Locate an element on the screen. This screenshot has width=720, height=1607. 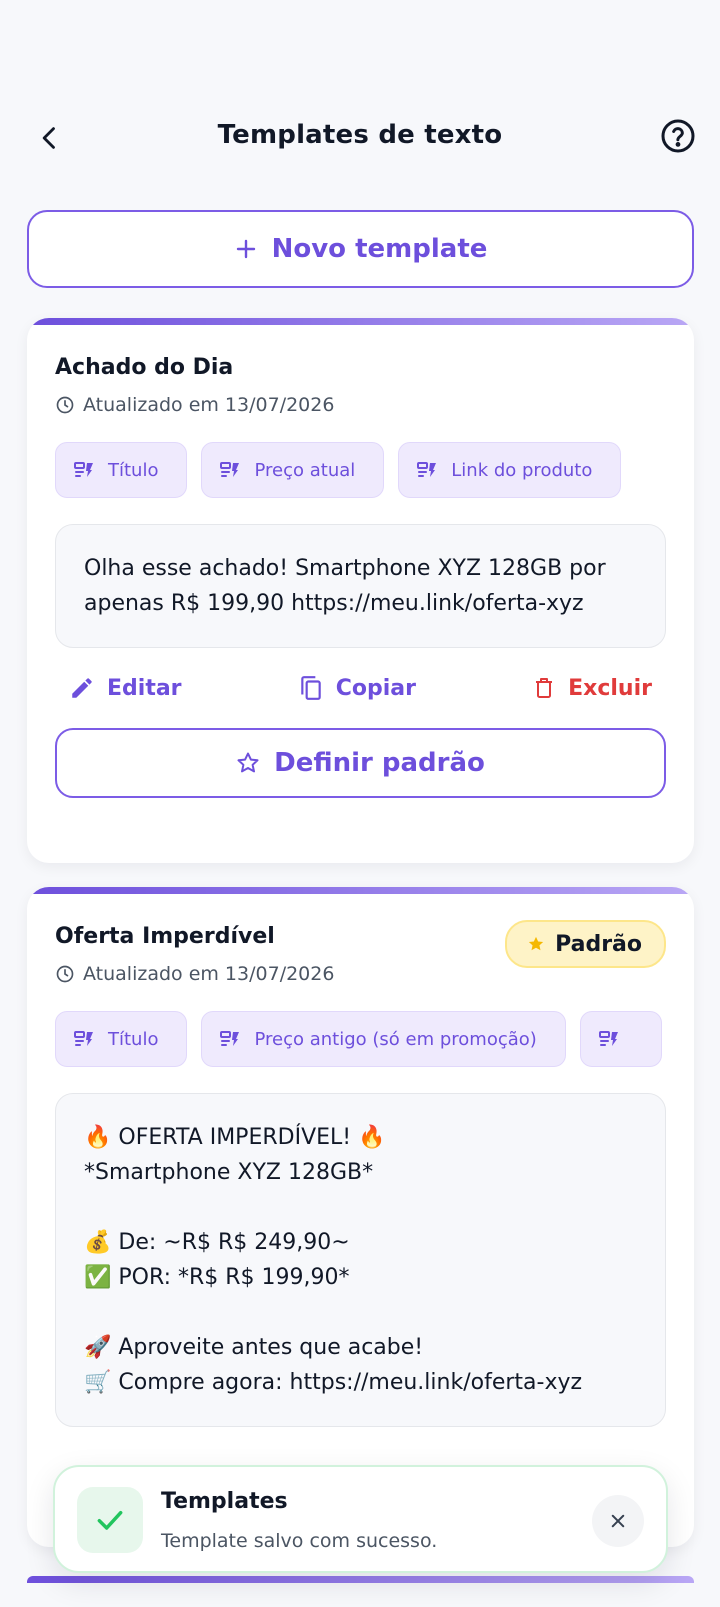
chip-label: Preço antigo (só em promoção) is located at coordinates (395, 1039).